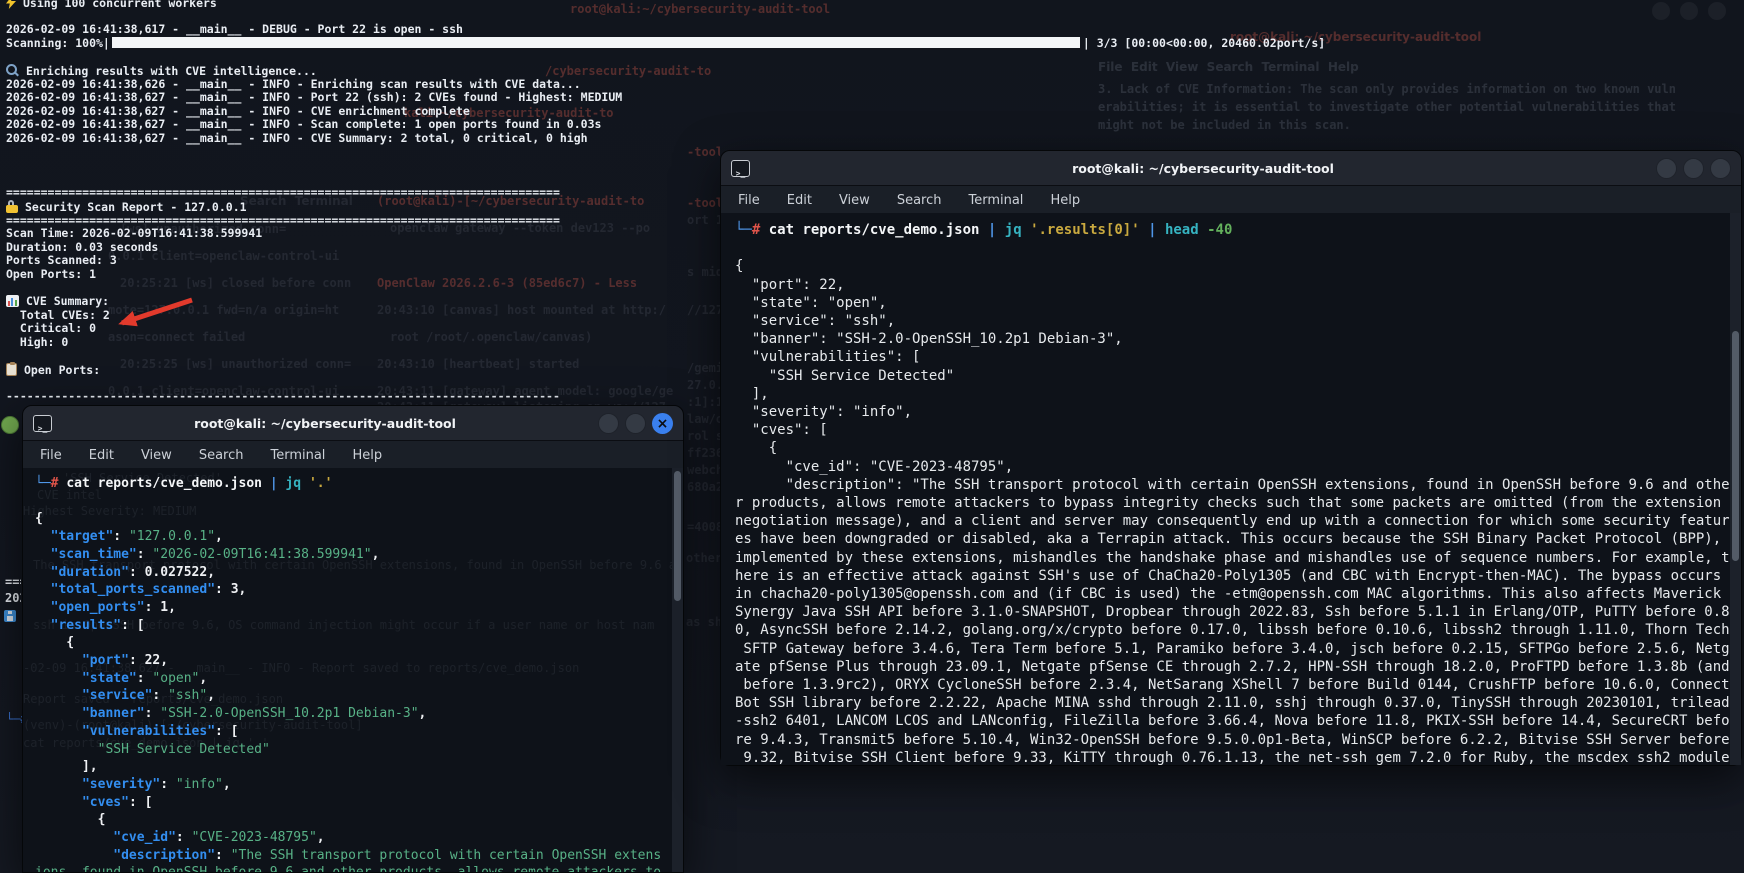 This screenshot has width=1744, height=873. What do you see at coordinates (97, 625) in the screenshot?
I see `output-line: "results": [` at bounding box center [97, 625].